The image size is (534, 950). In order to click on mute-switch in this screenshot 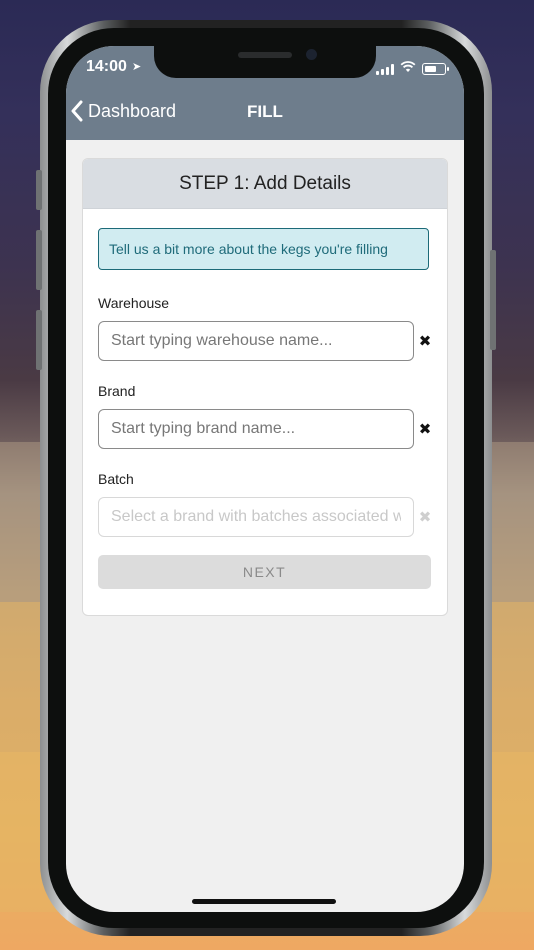, I will do `click(39, 190)`.